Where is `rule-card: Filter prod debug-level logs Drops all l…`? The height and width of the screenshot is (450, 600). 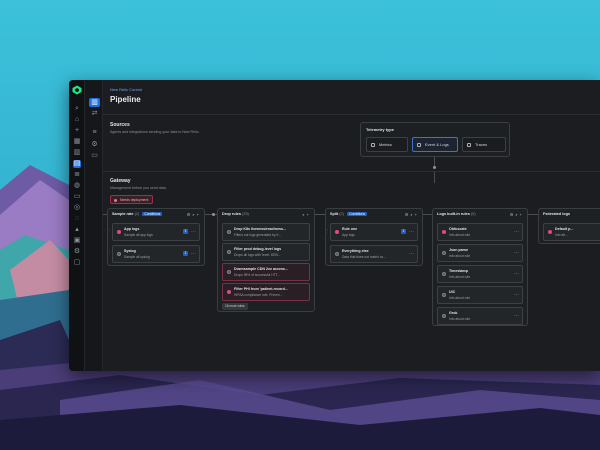
rule-card: Filter prod debug-level logs Drops all l… is located at coordinates (266, 252).